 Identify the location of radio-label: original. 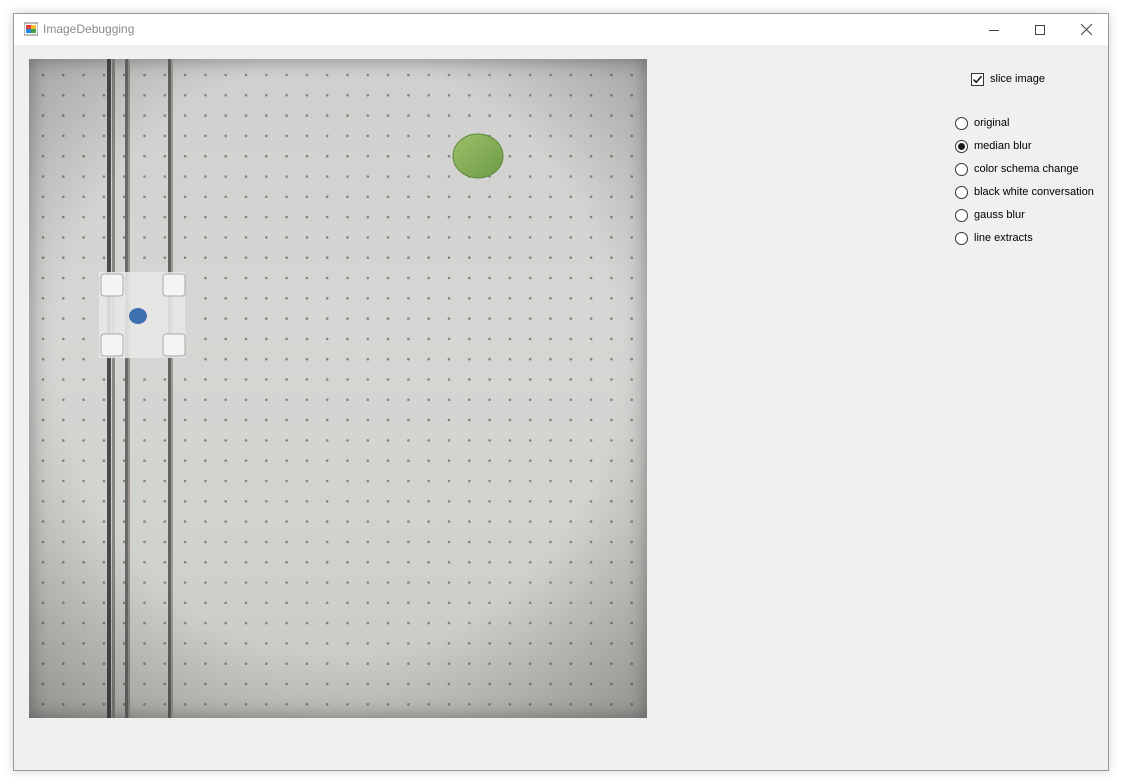
(992, 123).